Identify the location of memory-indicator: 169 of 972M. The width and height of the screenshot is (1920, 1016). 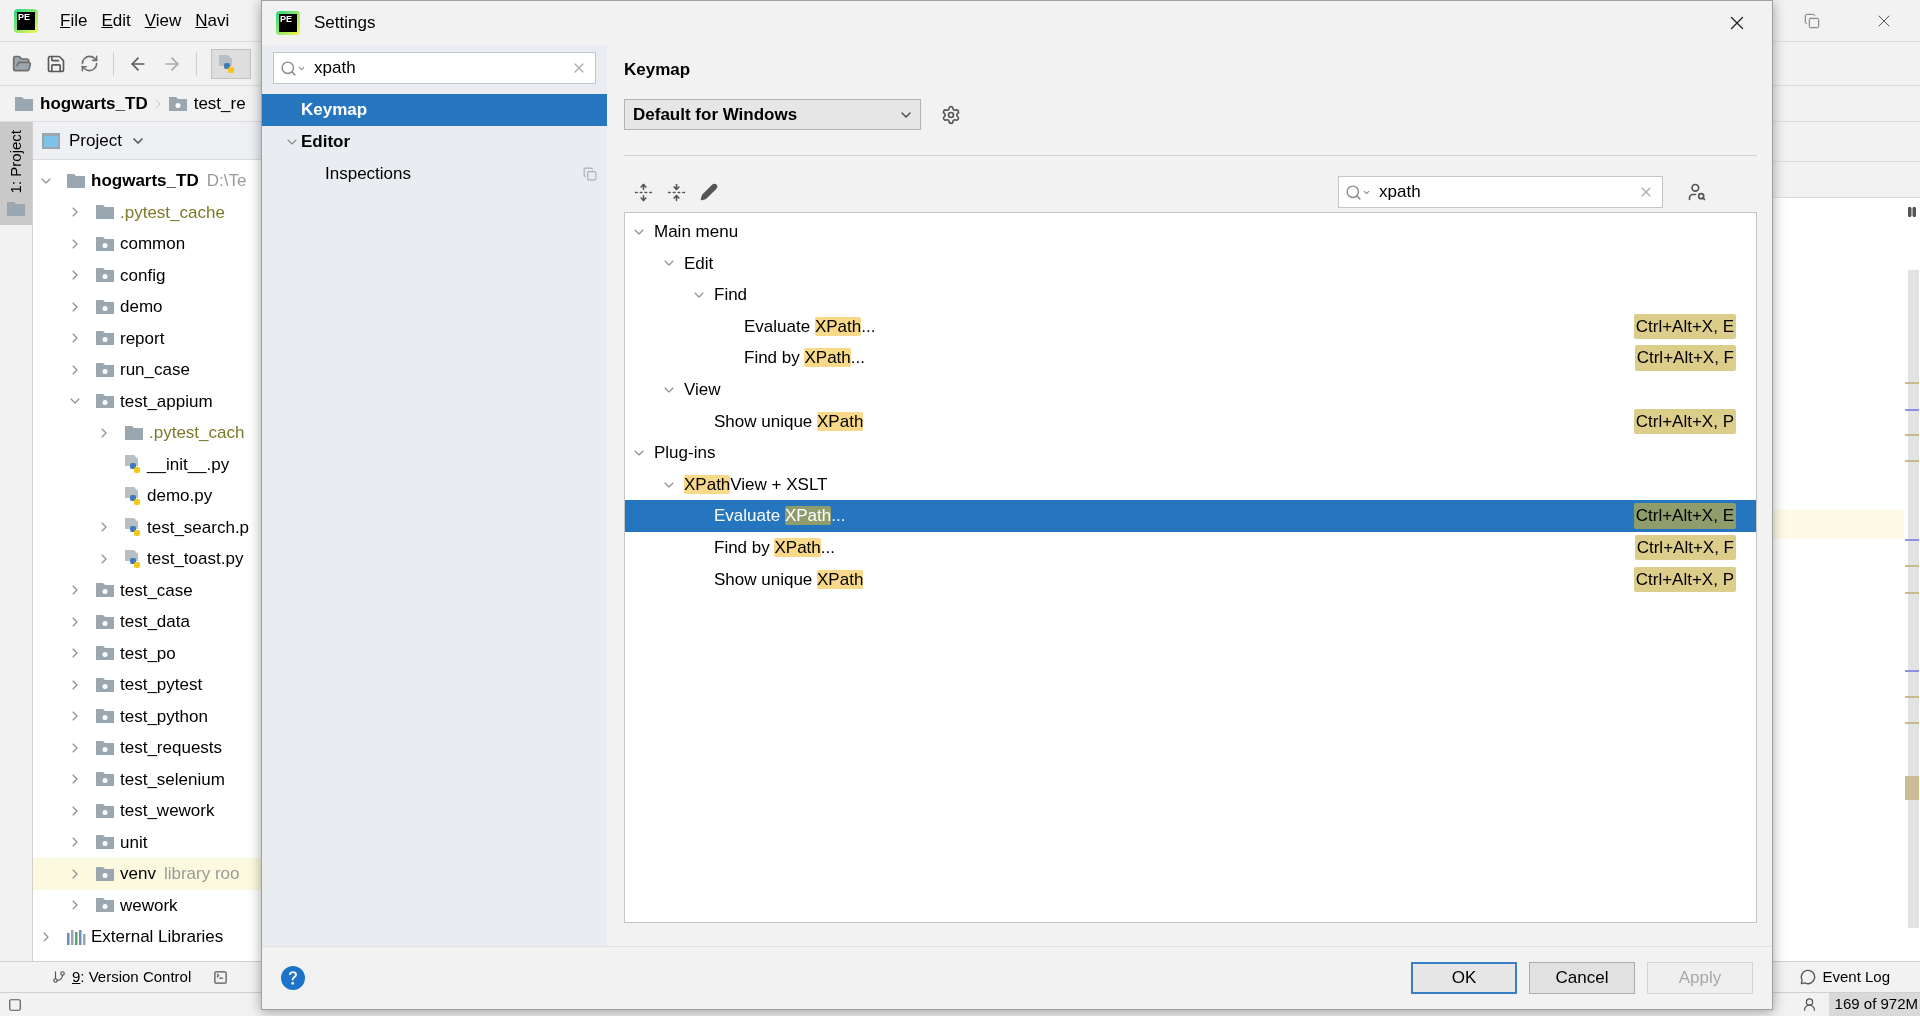
(1874, 1004).